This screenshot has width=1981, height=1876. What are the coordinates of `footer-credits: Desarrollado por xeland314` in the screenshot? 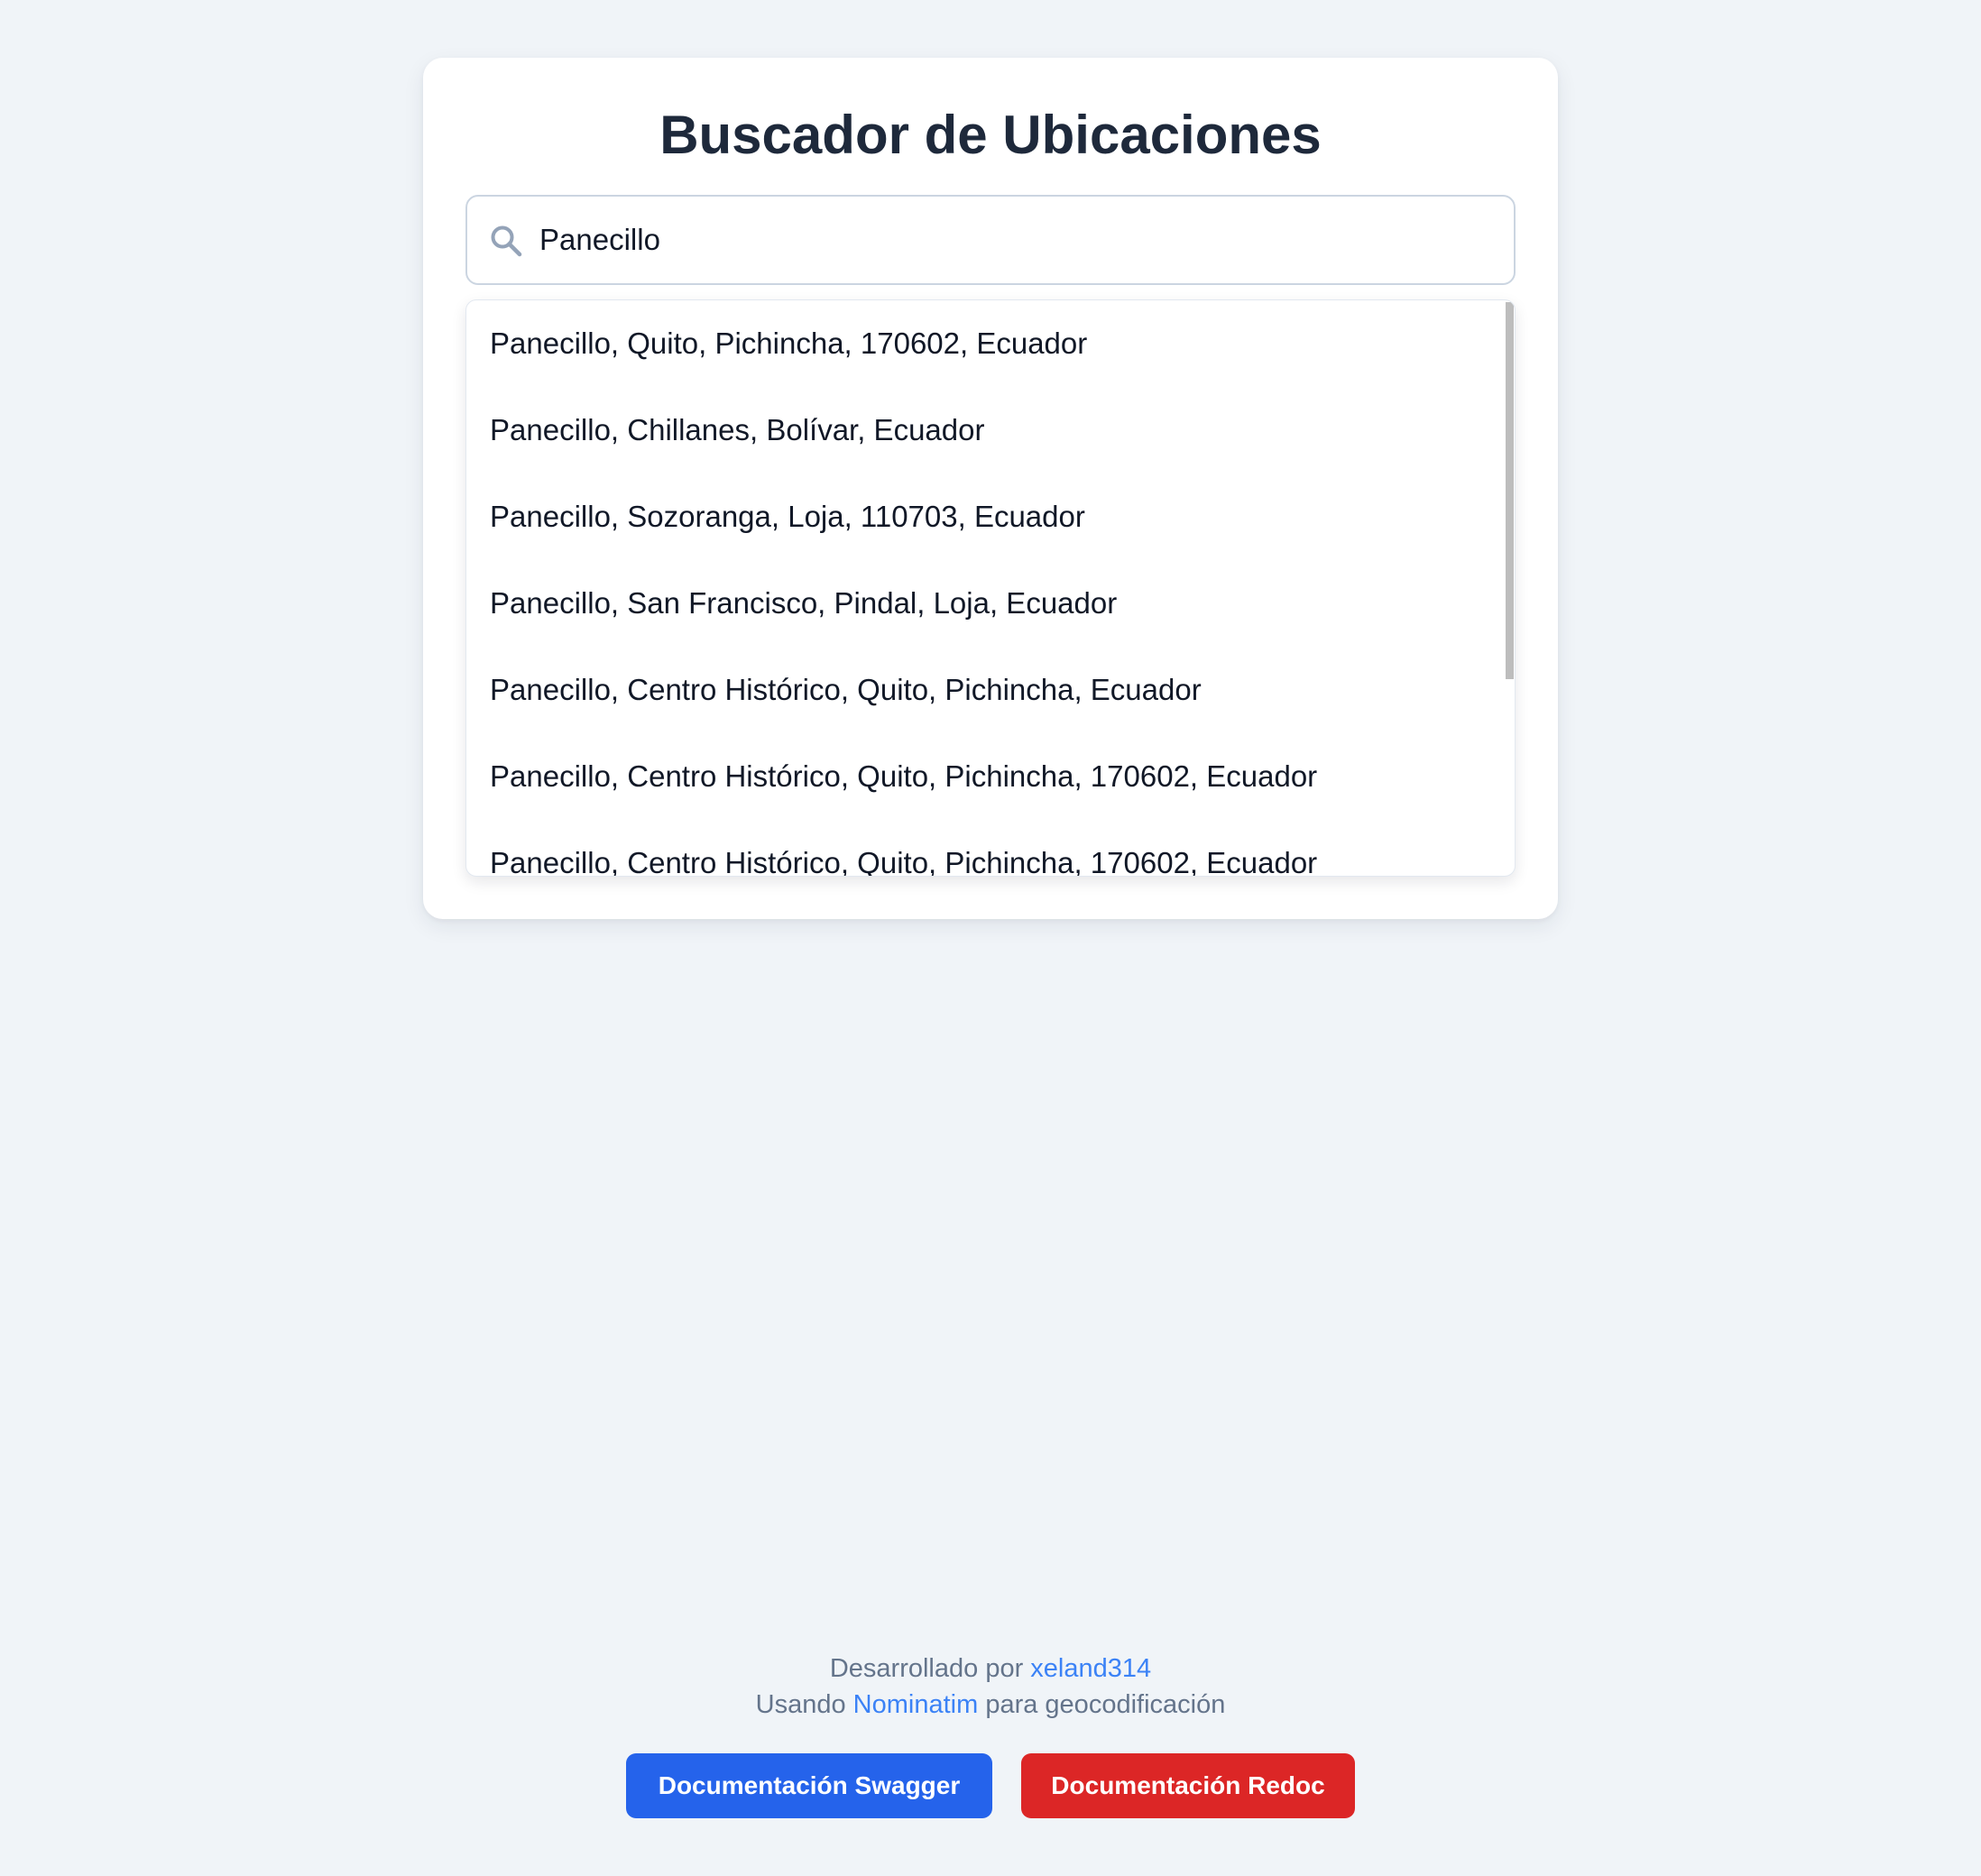 It's located at (990, 1669).